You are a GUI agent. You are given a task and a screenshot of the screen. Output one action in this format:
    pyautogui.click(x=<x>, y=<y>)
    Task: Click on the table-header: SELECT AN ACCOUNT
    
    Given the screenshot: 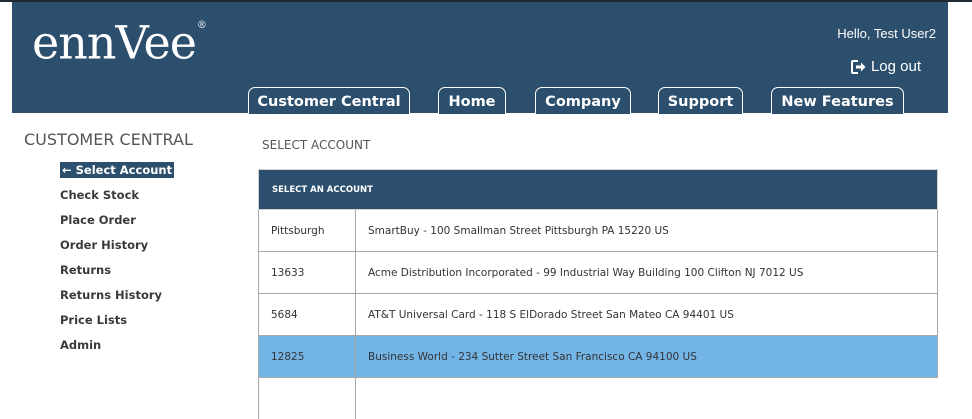 What is the action you would take?
    pyautogui.click(x=598, y=190)
    